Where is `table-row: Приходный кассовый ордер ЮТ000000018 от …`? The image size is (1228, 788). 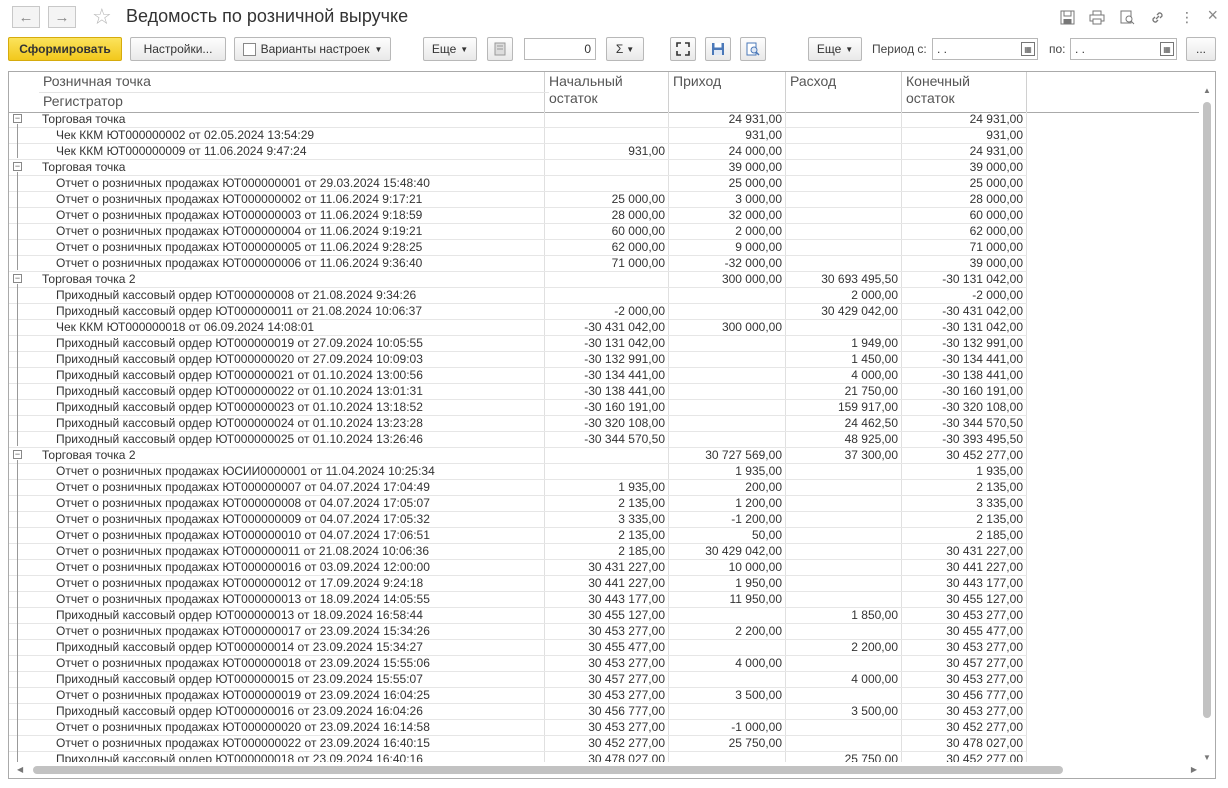 table-row: Приходный кассовый ордер ЮТ000000018 от … is located at coordinates (518, 757).